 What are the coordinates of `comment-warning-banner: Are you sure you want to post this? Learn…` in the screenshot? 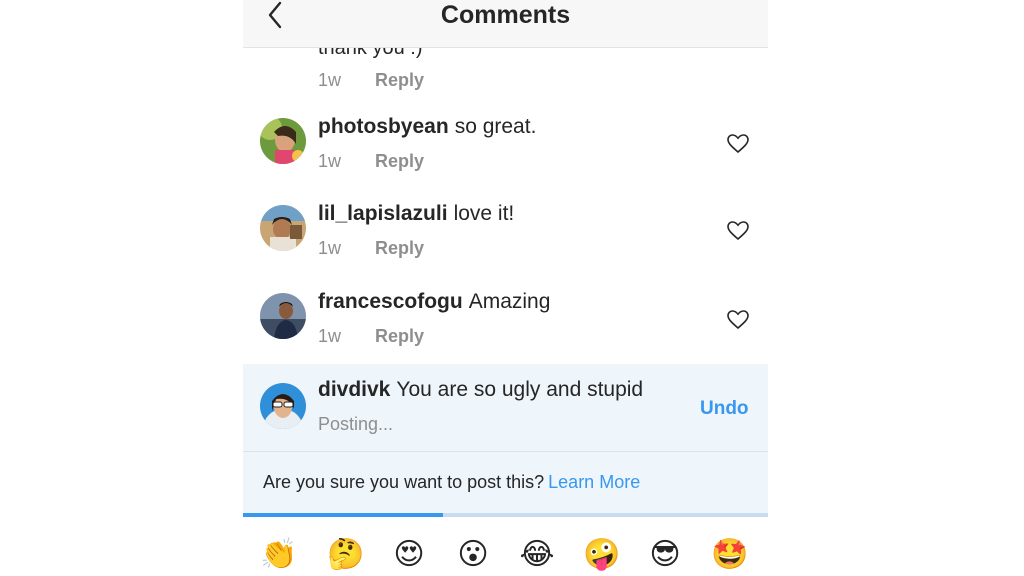 It's located at (505, 482).